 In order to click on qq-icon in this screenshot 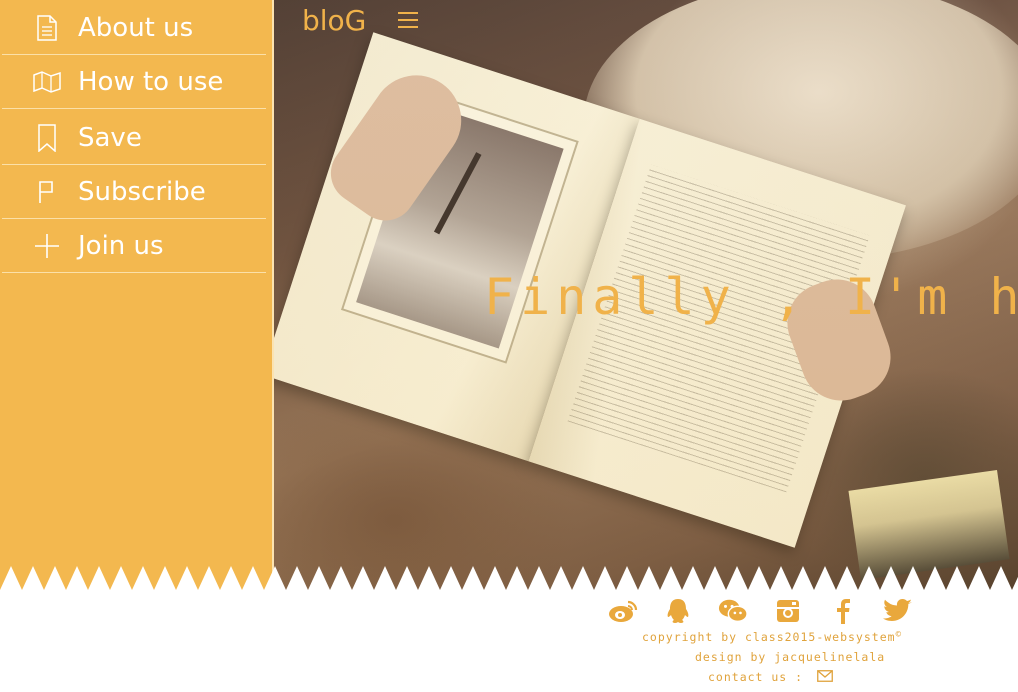, I will do `click(678, 611)`.